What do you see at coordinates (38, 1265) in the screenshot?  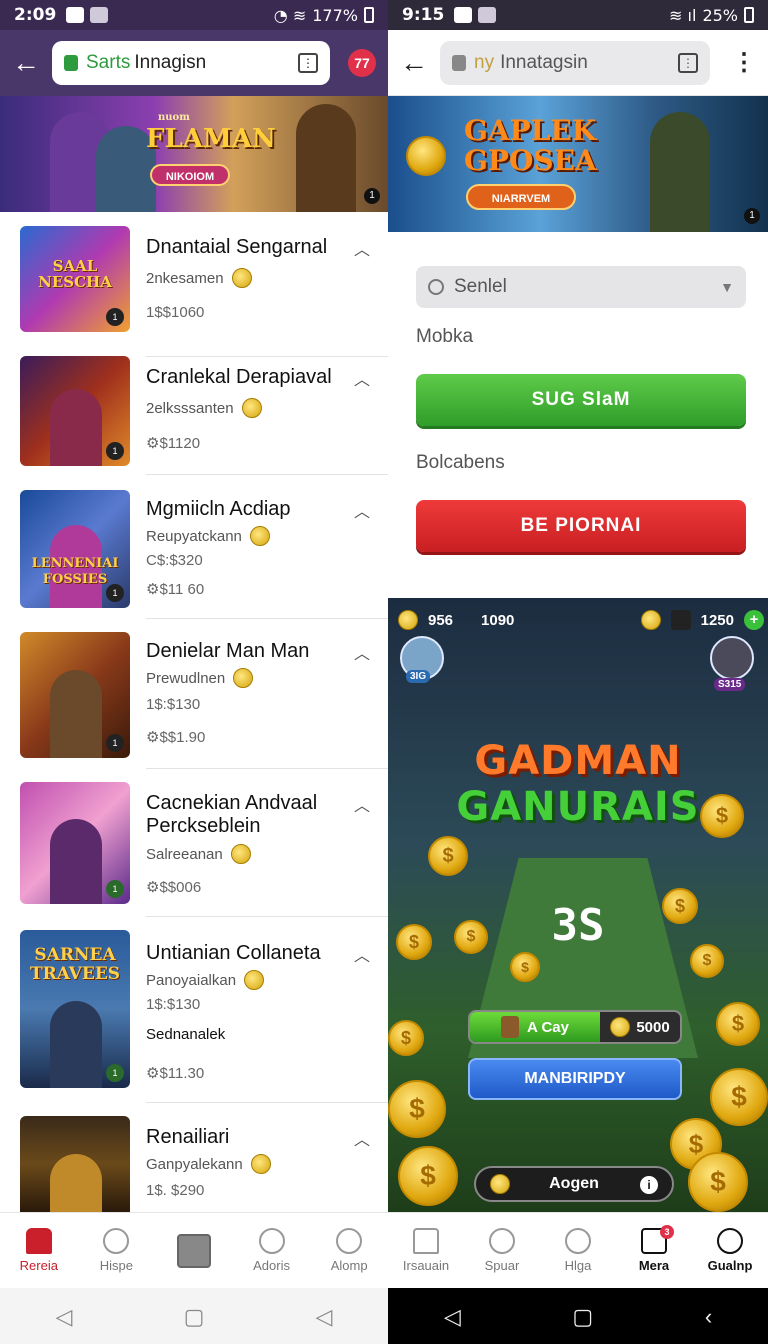 I see `nav-label: Rereia` at bounding box center [38, 1265].